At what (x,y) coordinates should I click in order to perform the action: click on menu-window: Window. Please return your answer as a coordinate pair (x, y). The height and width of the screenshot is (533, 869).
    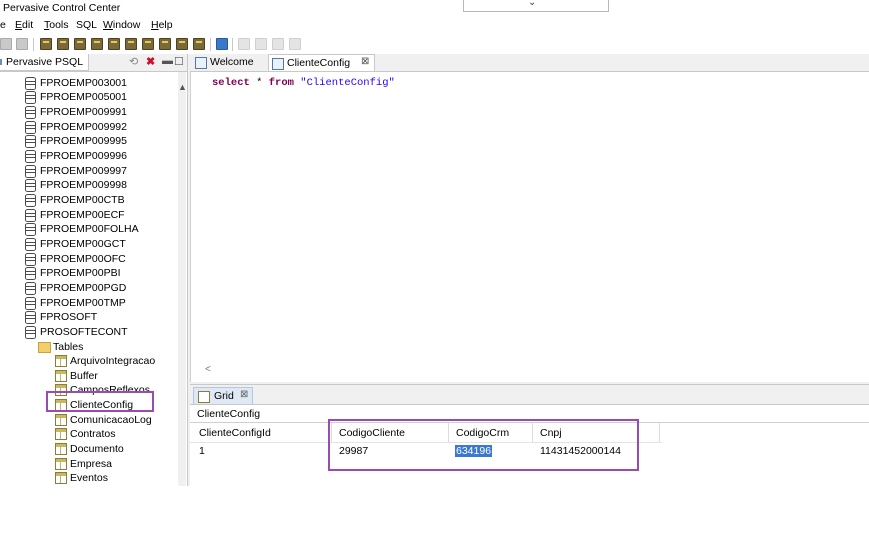
    Looking at the image, I should click on (121, 25).